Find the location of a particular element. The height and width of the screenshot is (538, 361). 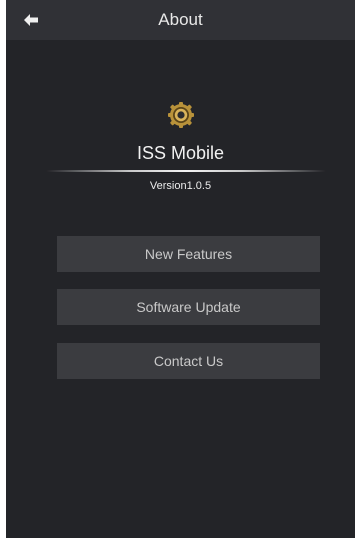

page-title: About is located at coordinates (180, 19).